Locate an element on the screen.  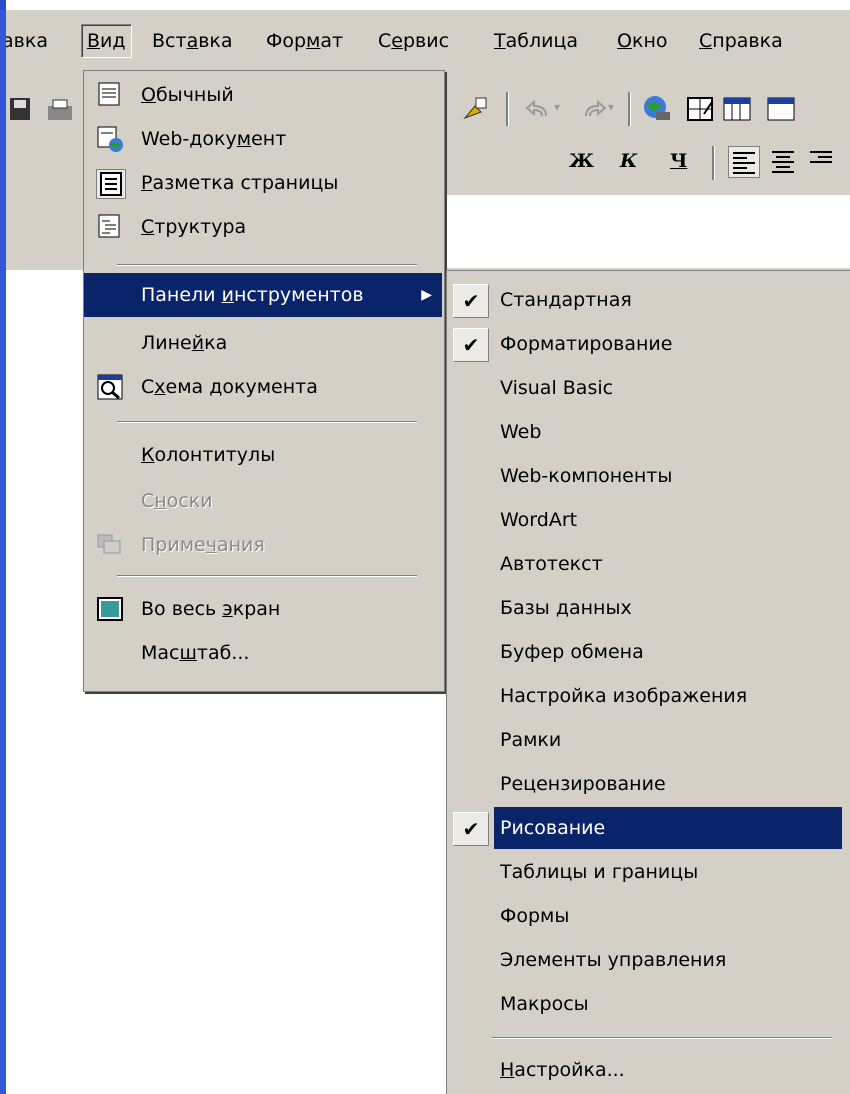
underline-button: Ч is located at coordinates (678, 161).